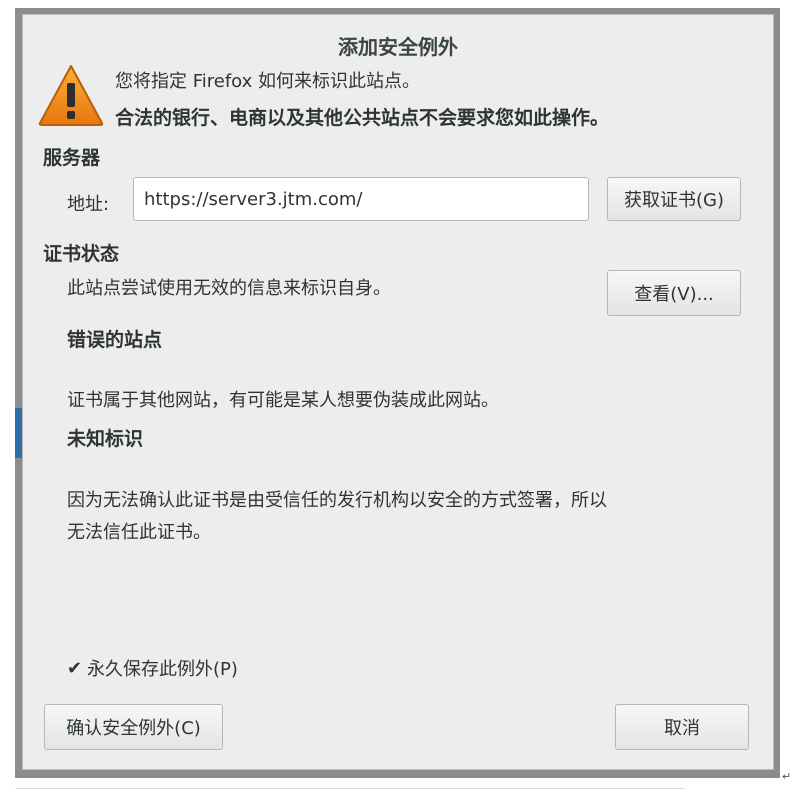 The image size is (796, 793). Describe the element at coordinates (787, 776) in the screenshot. I see `paragraph-mark-icon: ↵` at that location.